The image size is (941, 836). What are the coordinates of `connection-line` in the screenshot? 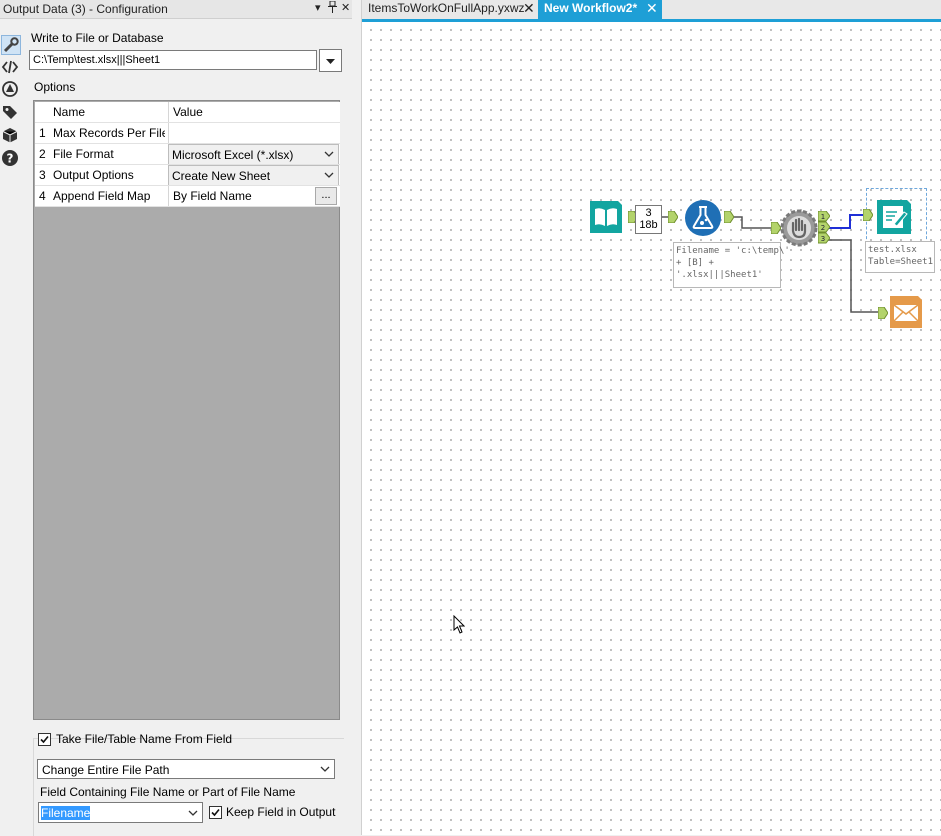 It's located at (753, 222).